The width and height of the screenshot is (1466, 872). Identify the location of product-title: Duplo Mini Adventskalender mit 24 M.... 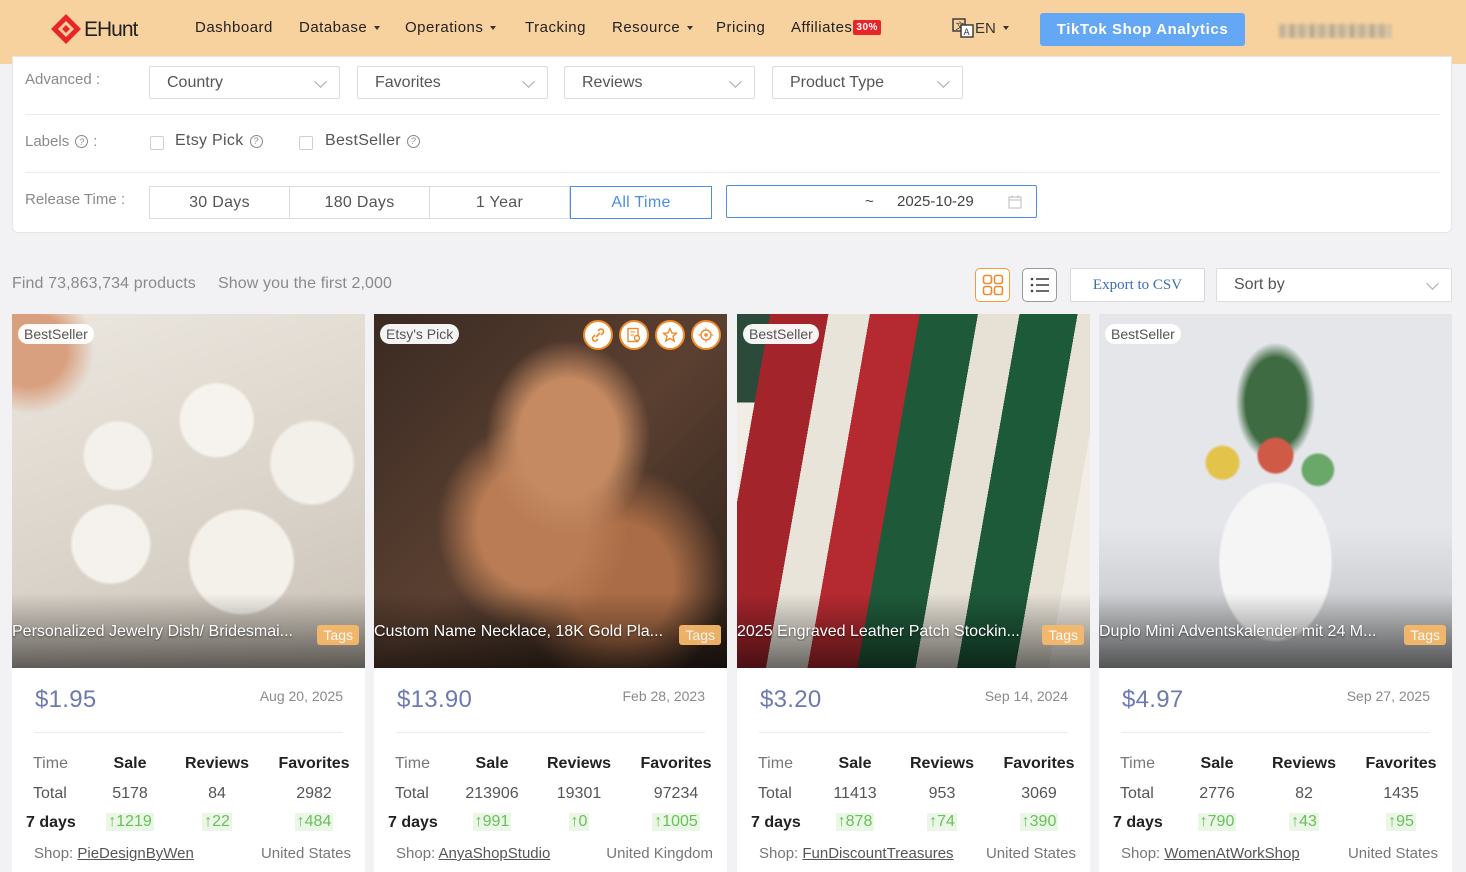
(1246, 632).